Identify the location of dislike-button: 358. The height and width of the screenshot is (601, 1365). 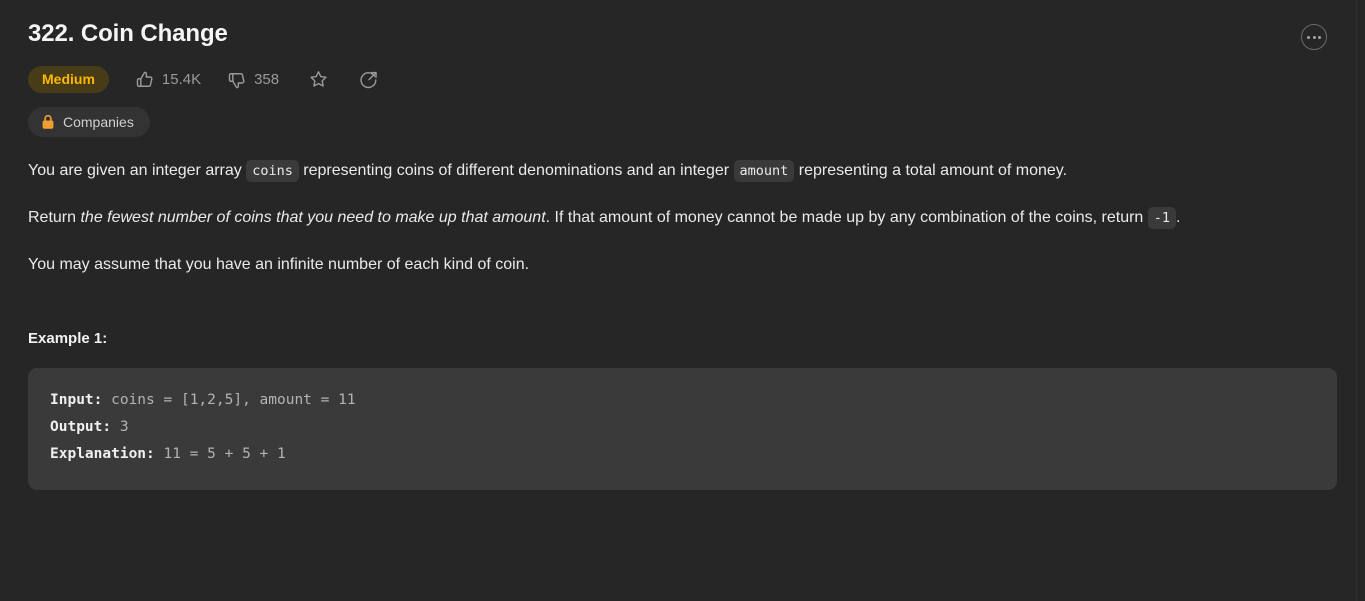
(253, 80).